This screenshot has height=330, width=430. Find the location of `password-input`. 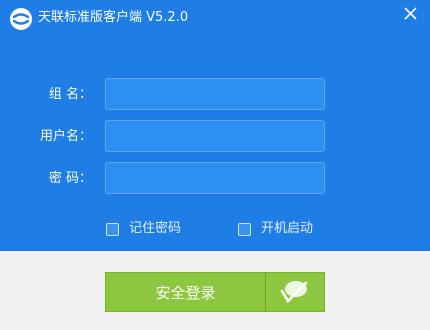

password-input is located at coordinates (215, 178).